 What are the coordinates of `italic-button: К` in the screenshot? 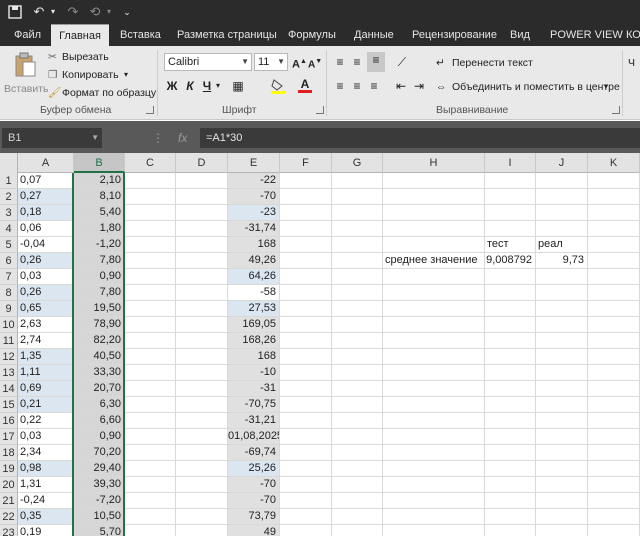 It's located at (190, 86).